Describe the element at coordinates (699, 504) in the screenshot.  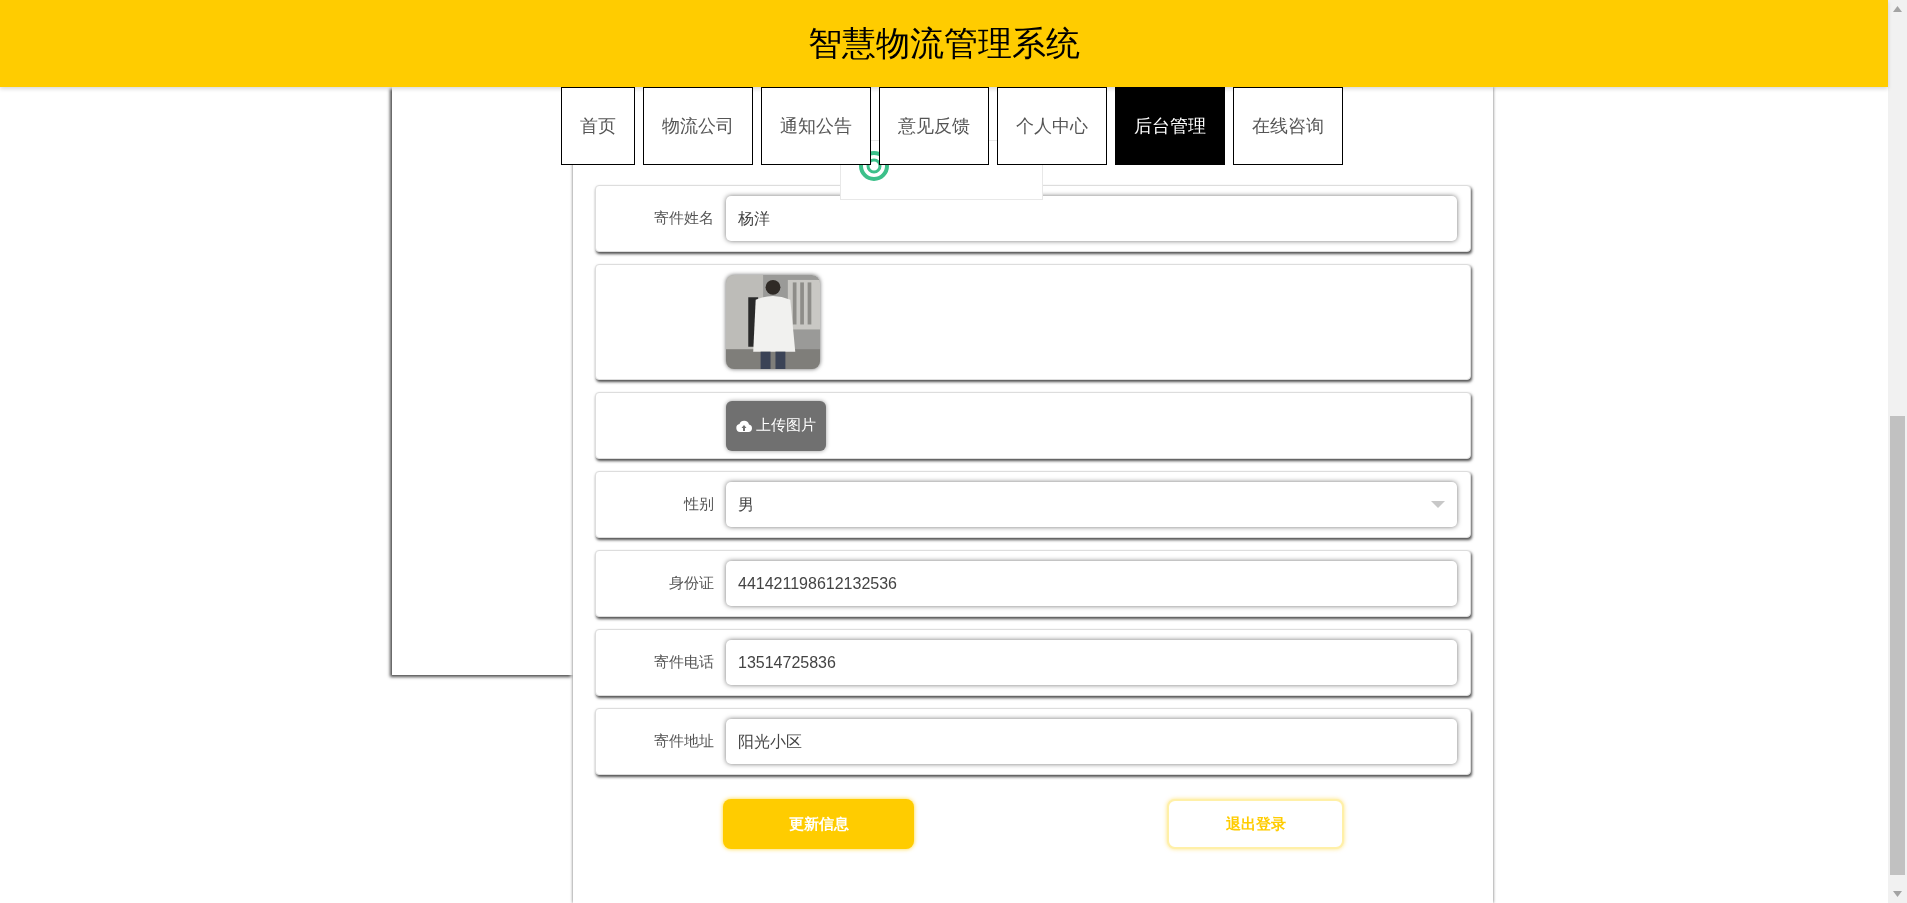
I see `field-label: 性别` at that location.